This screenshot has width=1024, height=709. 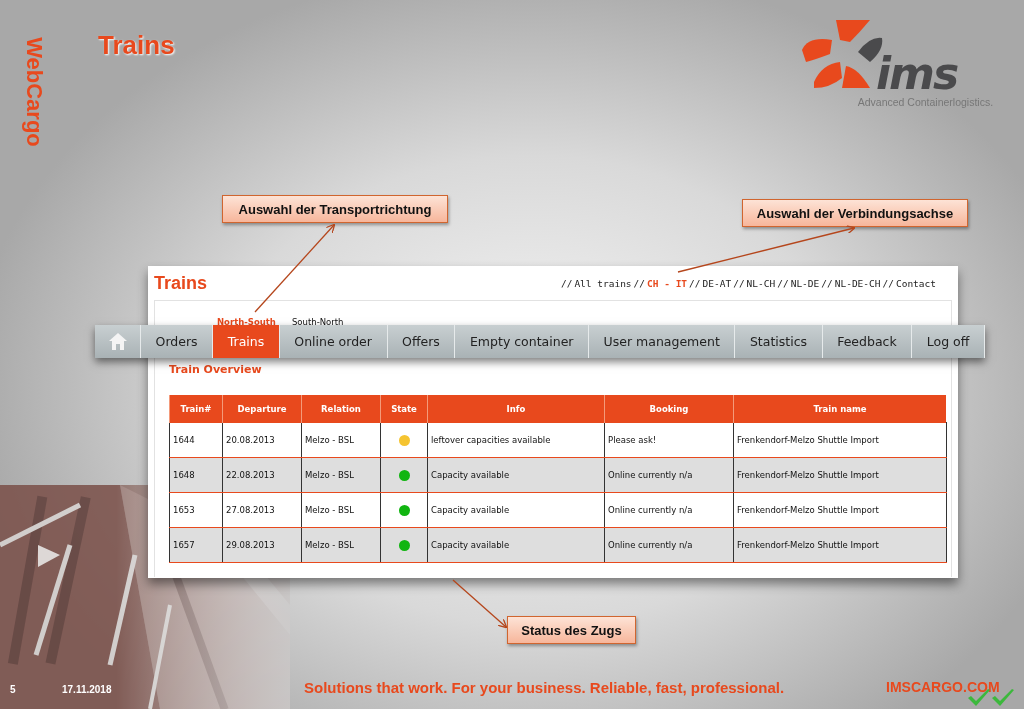 I want to click on column-header: Relation, so click(x=341, y=409).